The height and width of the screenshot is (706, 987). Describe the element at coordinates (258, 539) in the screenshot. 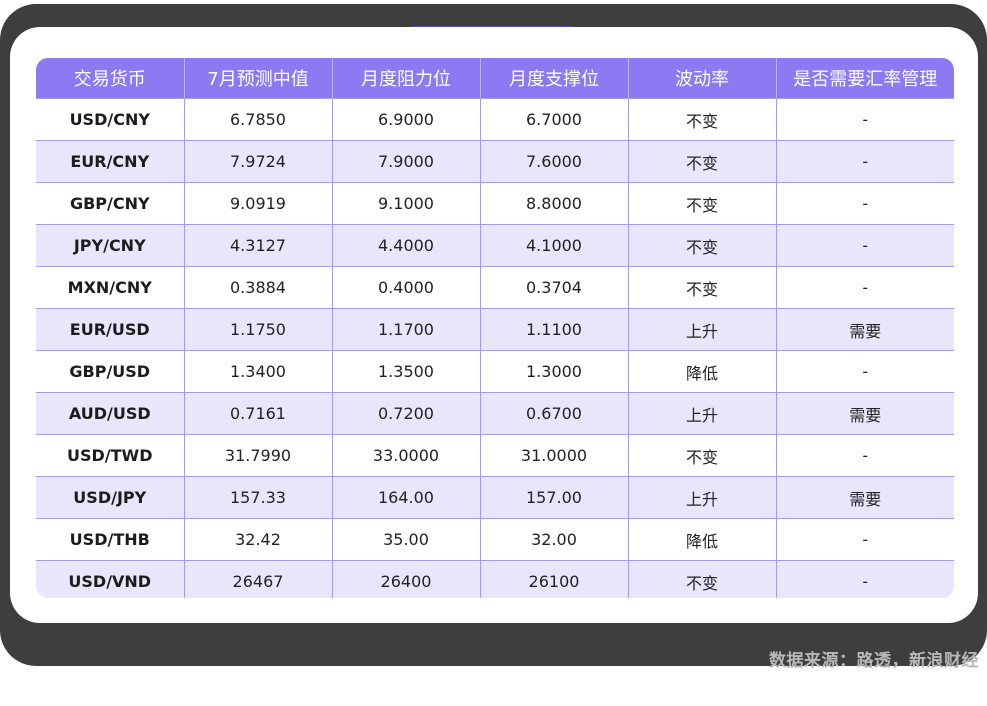

I see `forecast-cell: 32.42` at that location.